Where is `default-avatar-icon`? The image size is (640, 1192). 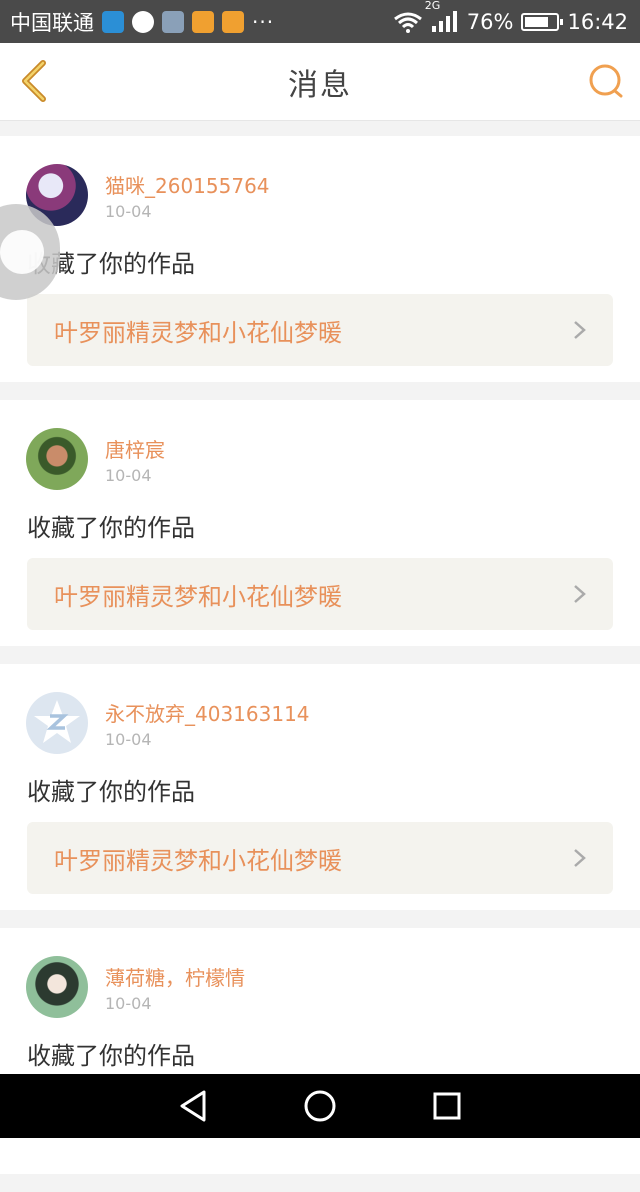
default-avatar-icon is located at coordinates (57, 721).